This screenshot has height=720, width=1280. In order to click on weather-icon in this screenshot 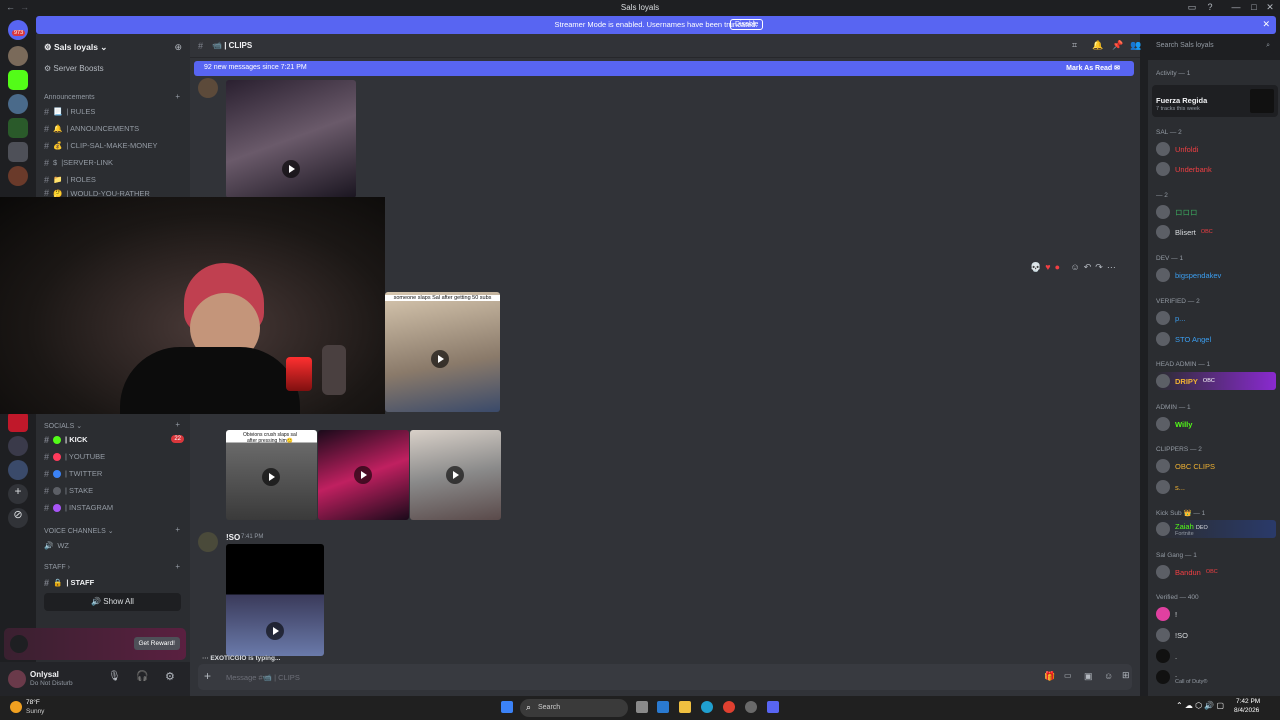, I will do `click(16, 707)`.